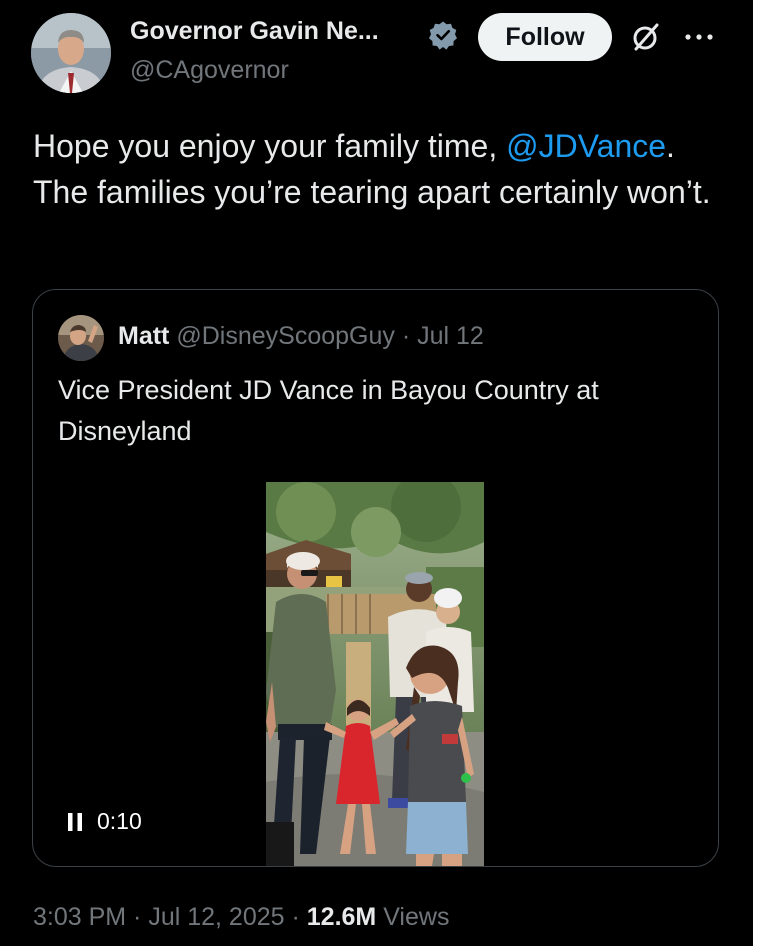 This screenshot has width=764, height=946. What do you see at coordinates (79, 917) in the screenshot?
I see `tweet-time: 3:03 PM` at bounding box center [79, 917].